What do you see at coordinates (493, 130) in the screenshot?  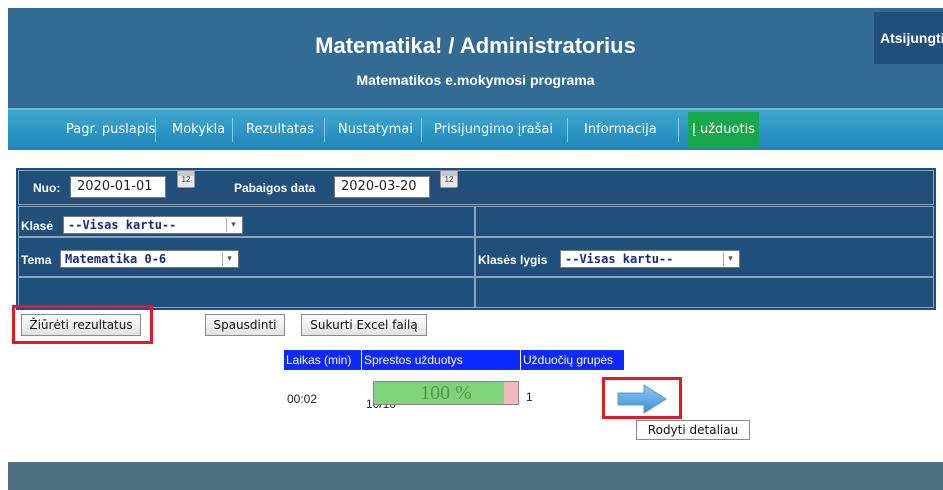 I see `nav-item-login-records: Prisijungimo įrašai` at bounding box center [493, 130].